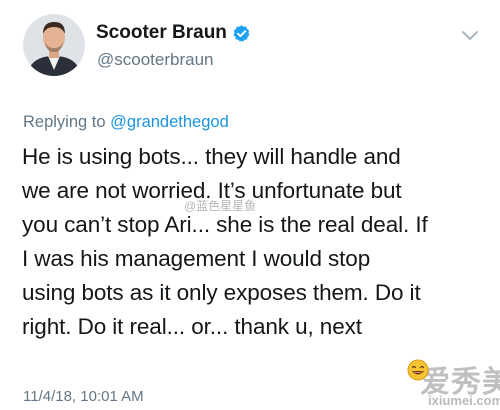 This screenshot has width=500, height=410. Describe the element at coordinates (192, 326) in the screenshot. I see `tweet-text-line: right. Do it real... or... thank u, next` at that location.